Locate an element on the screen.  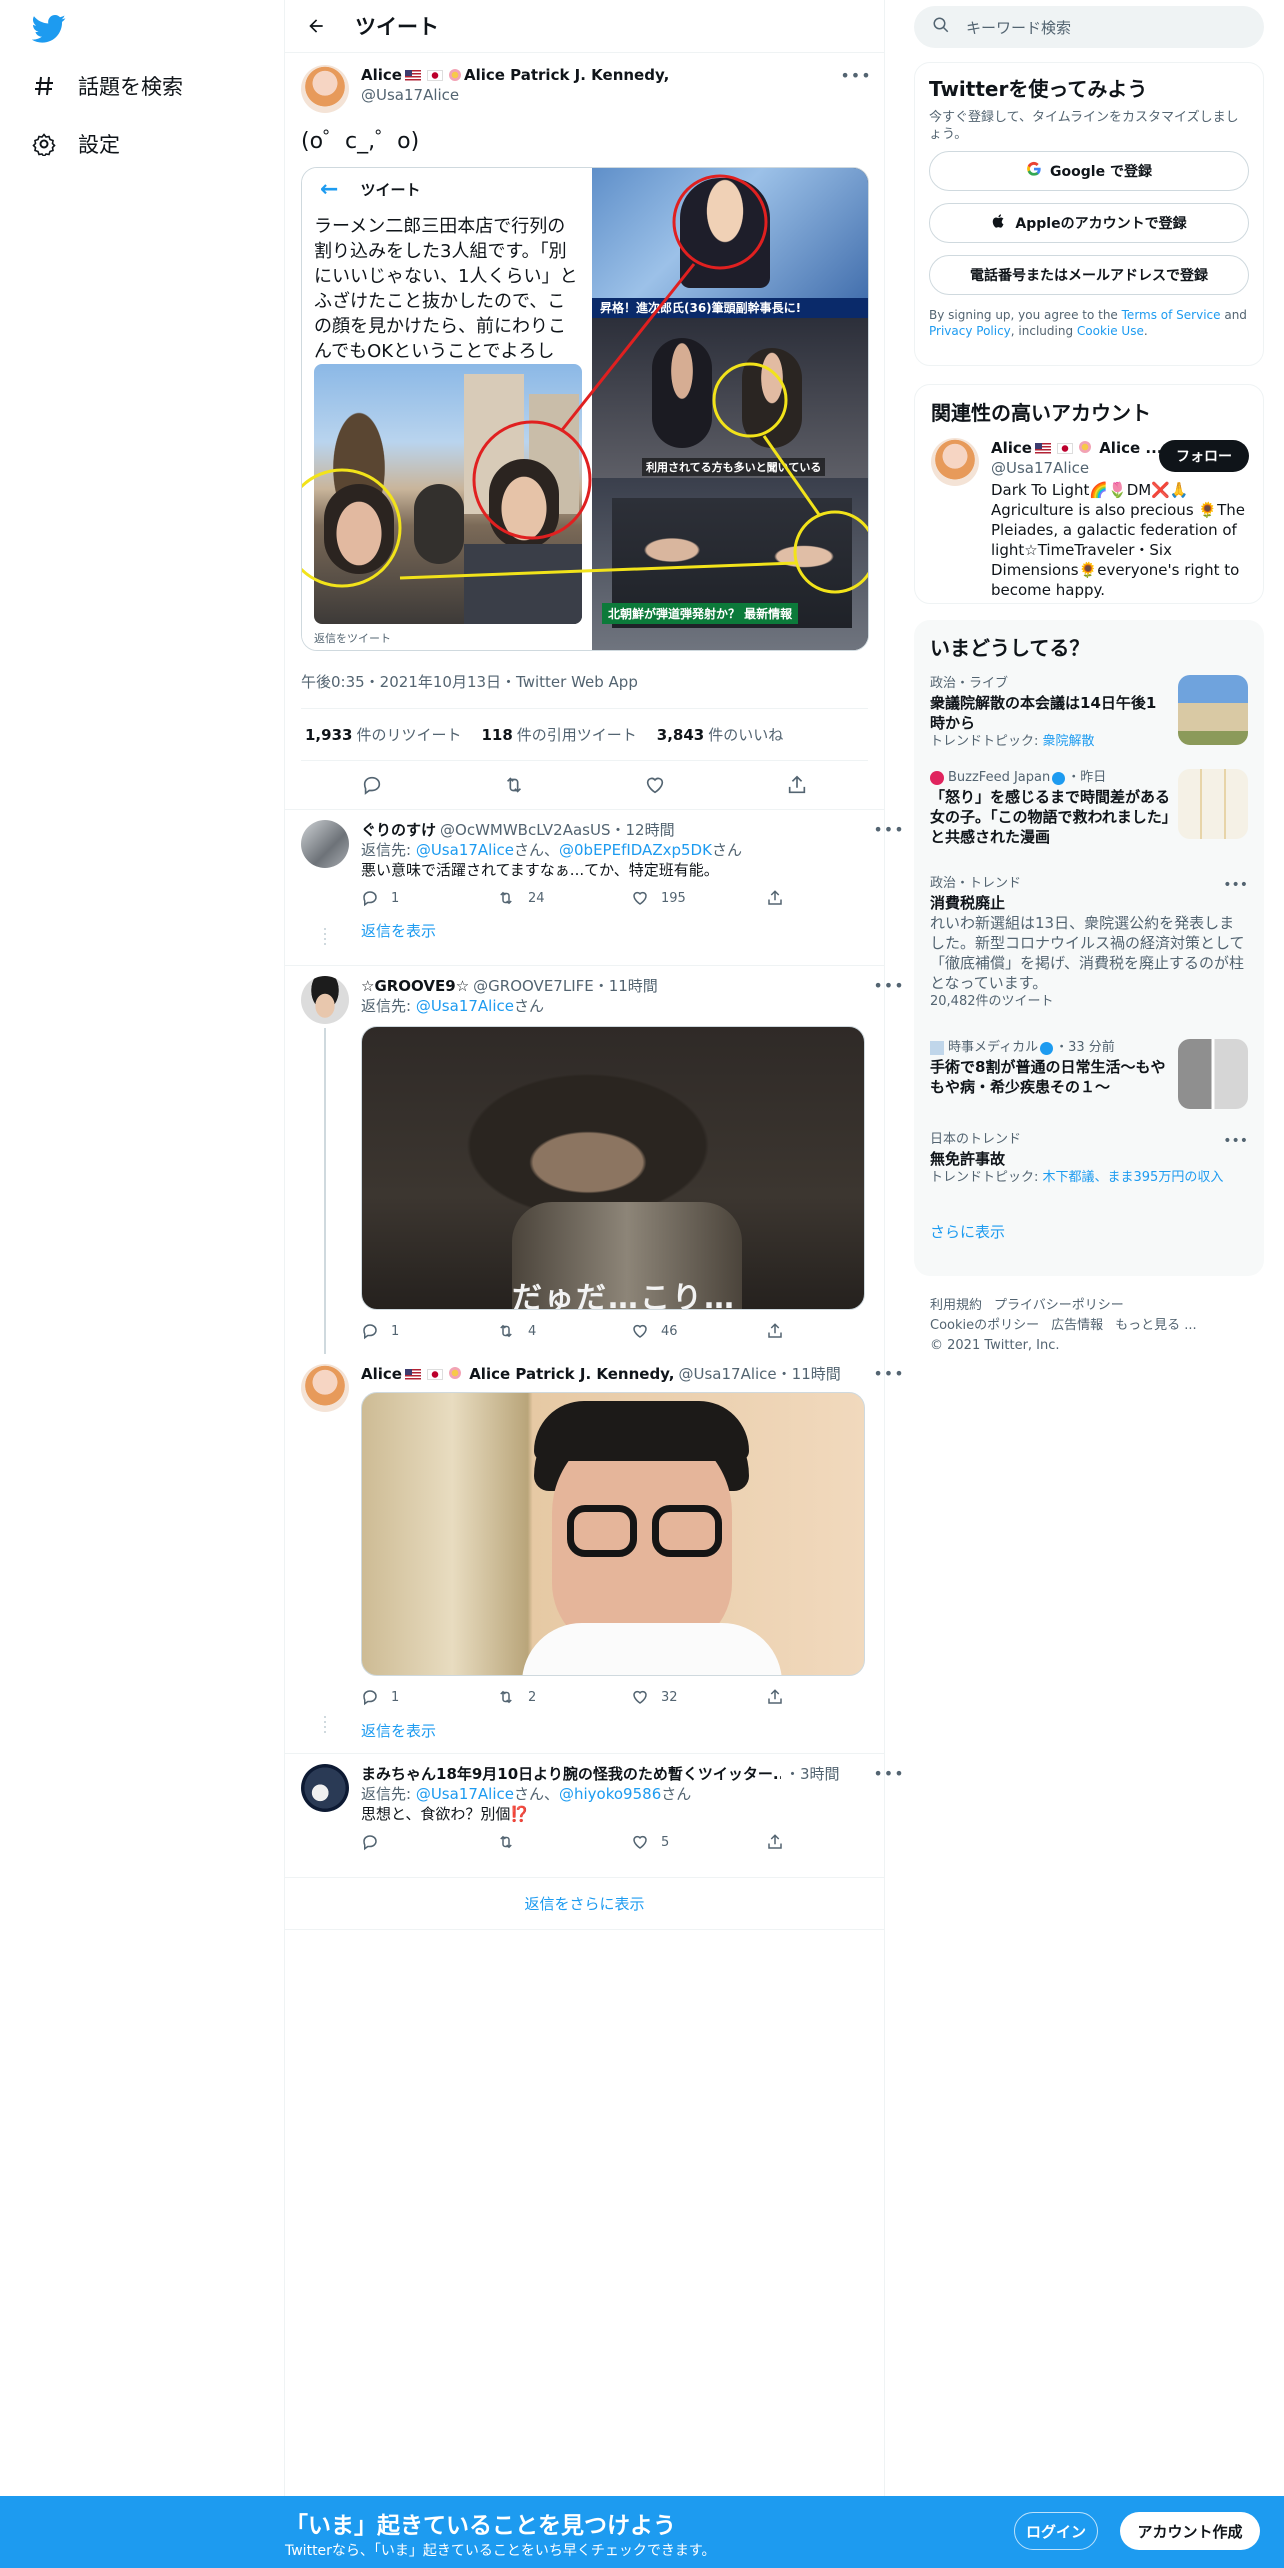
reply-author-handle: @Usa17Alice・11時間 is located at coordinates (760, 1374).